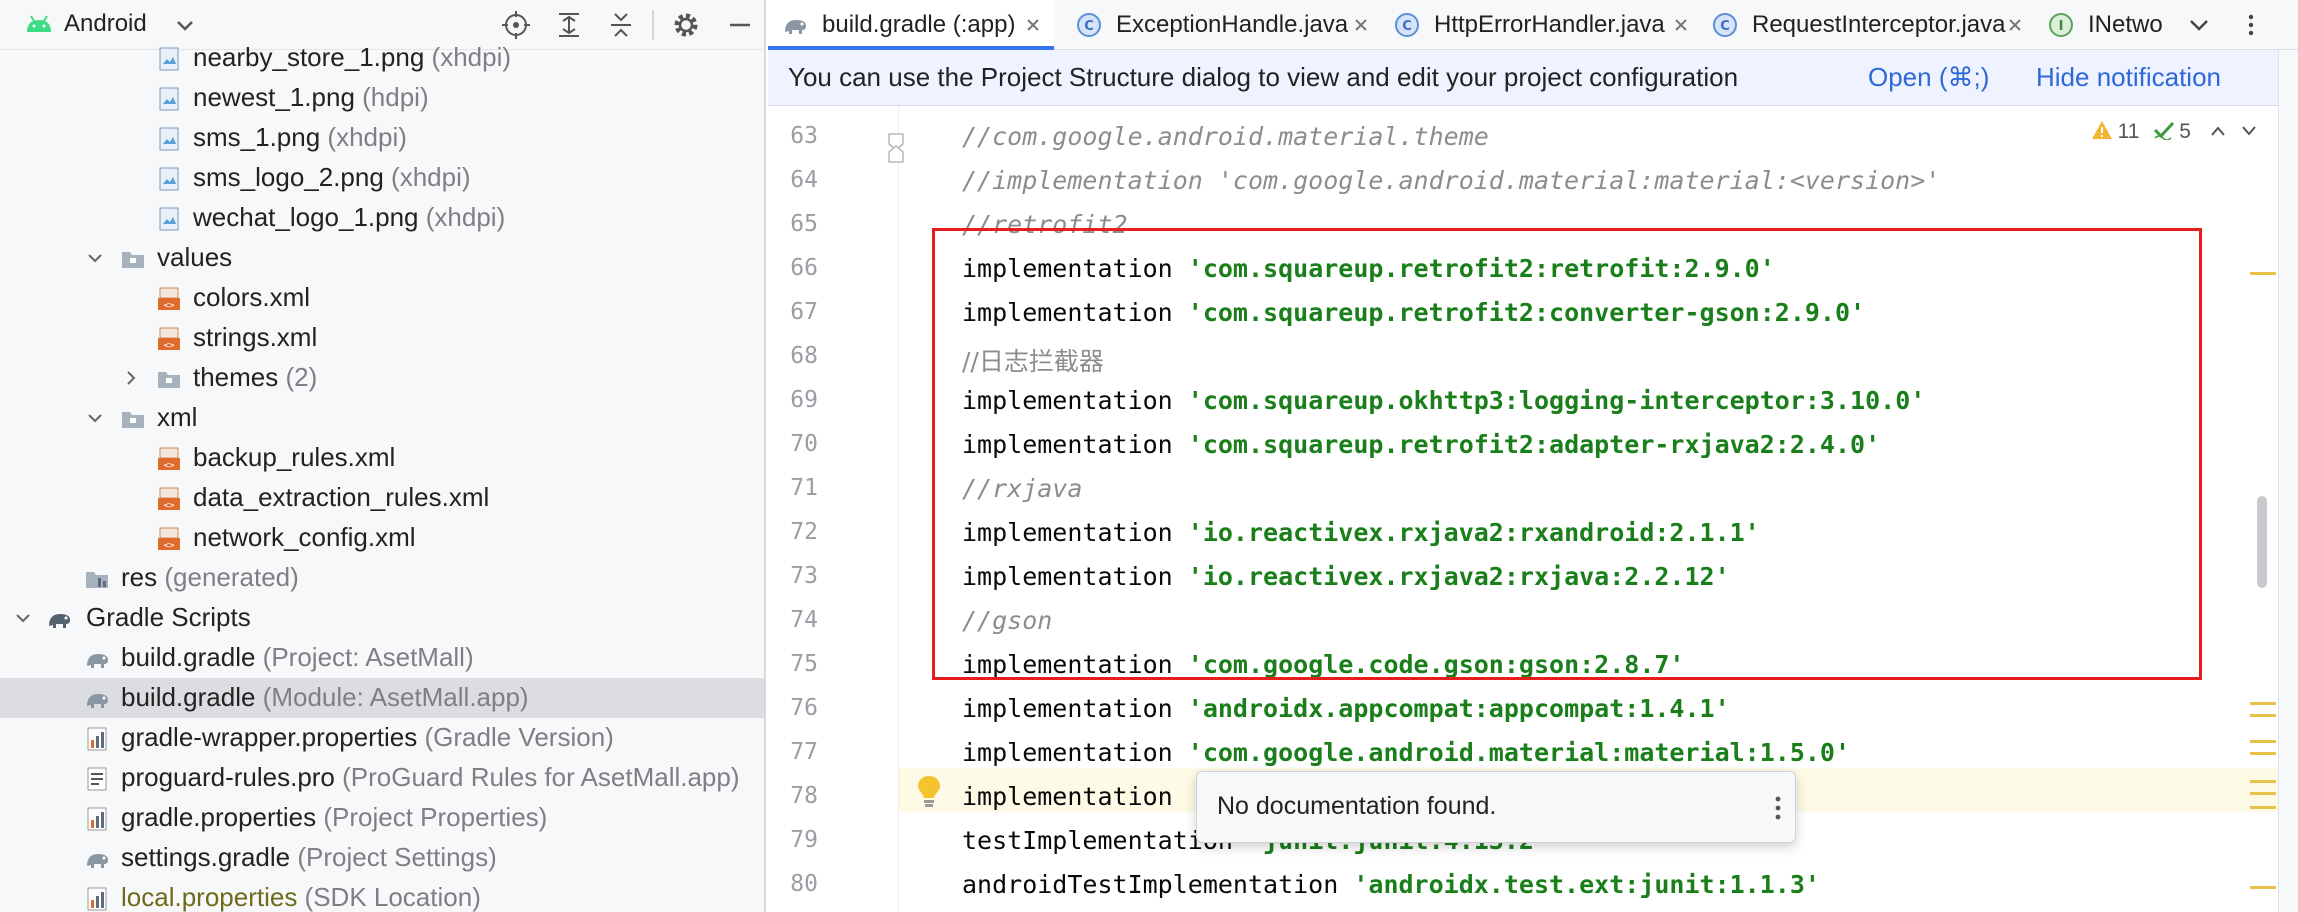  I want to click on tree-item: newest_1.png (hdpi), so click(382, 98).